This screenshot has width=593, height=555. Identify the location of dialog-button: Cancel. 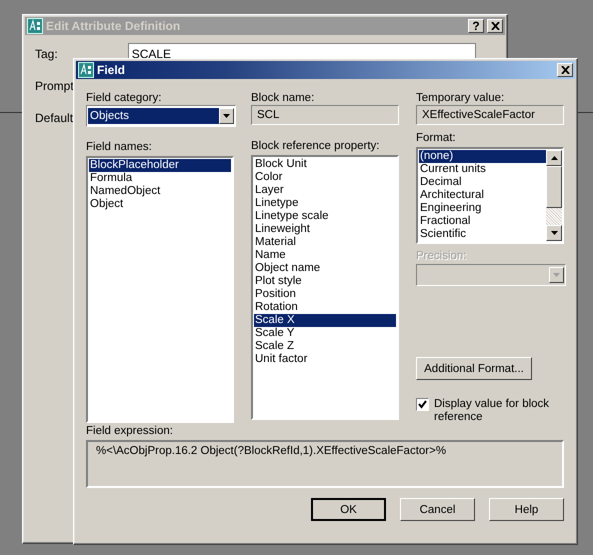
(437, 509).